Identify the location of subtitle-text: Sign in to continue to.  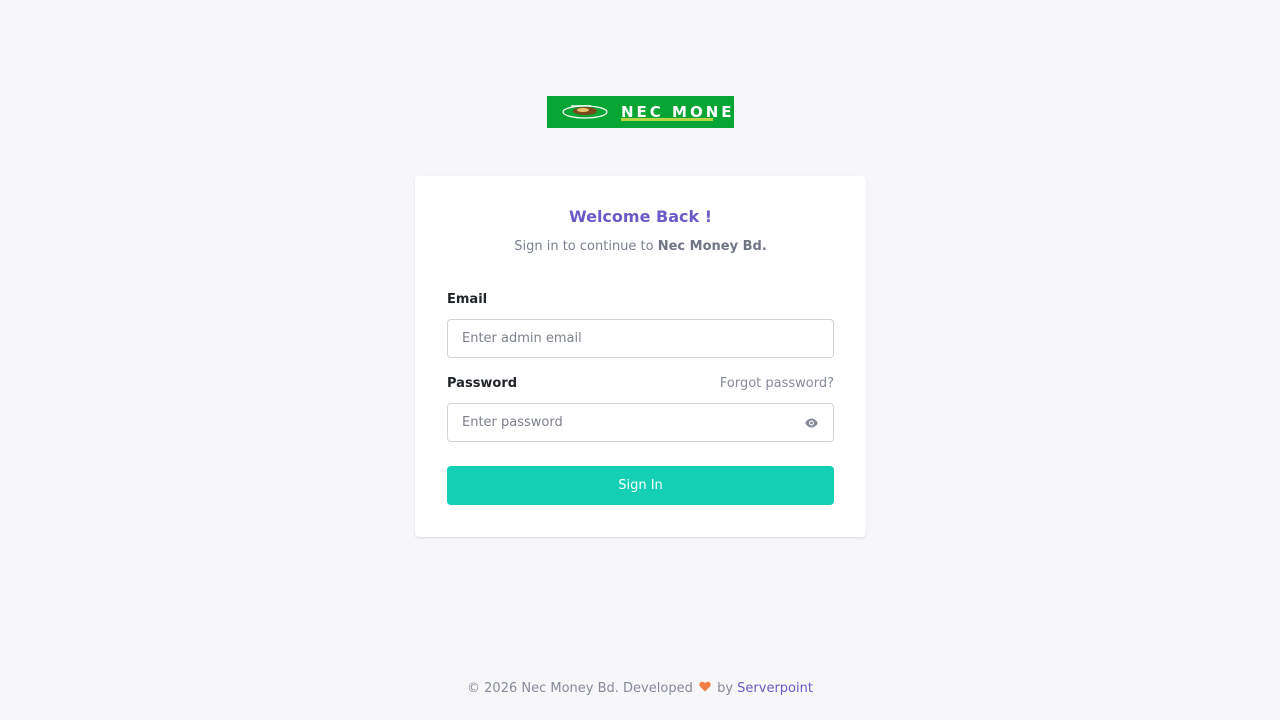
(586, 246).